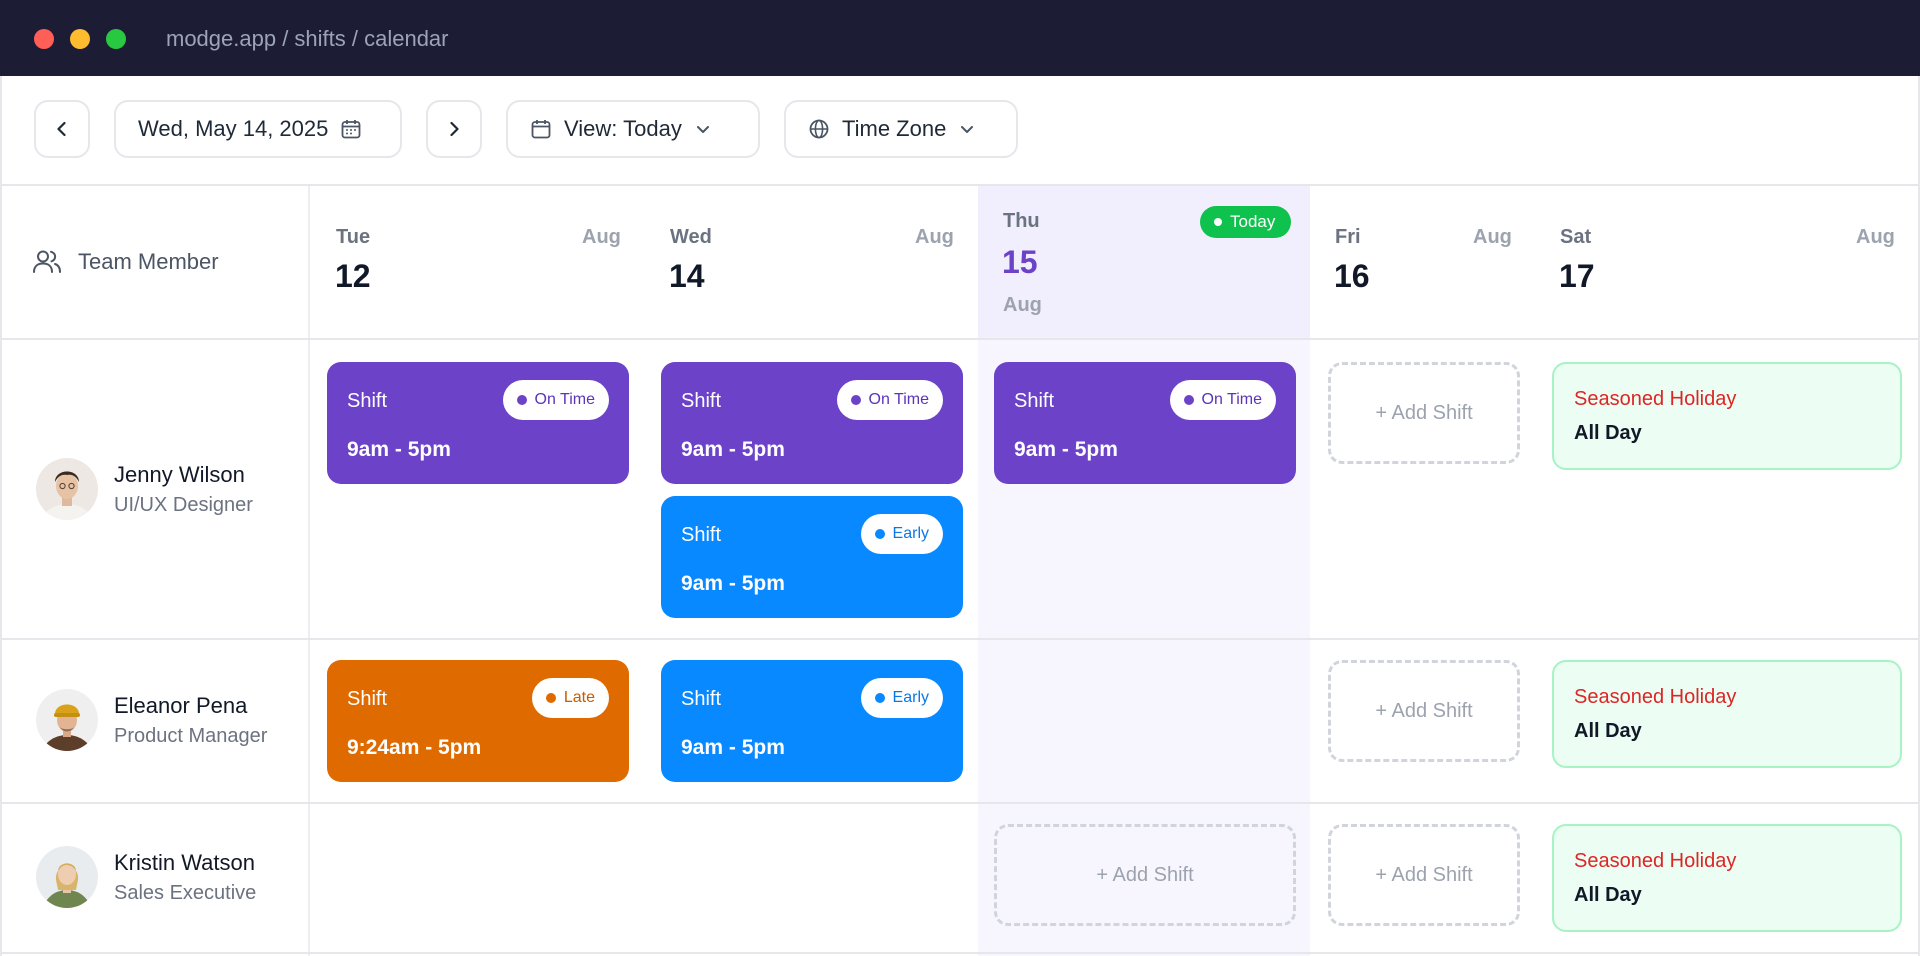  What do you see at coordinates (1352, 276) in the screenshot?
I see `day-number: 16` at bounding box center [1352, 276].